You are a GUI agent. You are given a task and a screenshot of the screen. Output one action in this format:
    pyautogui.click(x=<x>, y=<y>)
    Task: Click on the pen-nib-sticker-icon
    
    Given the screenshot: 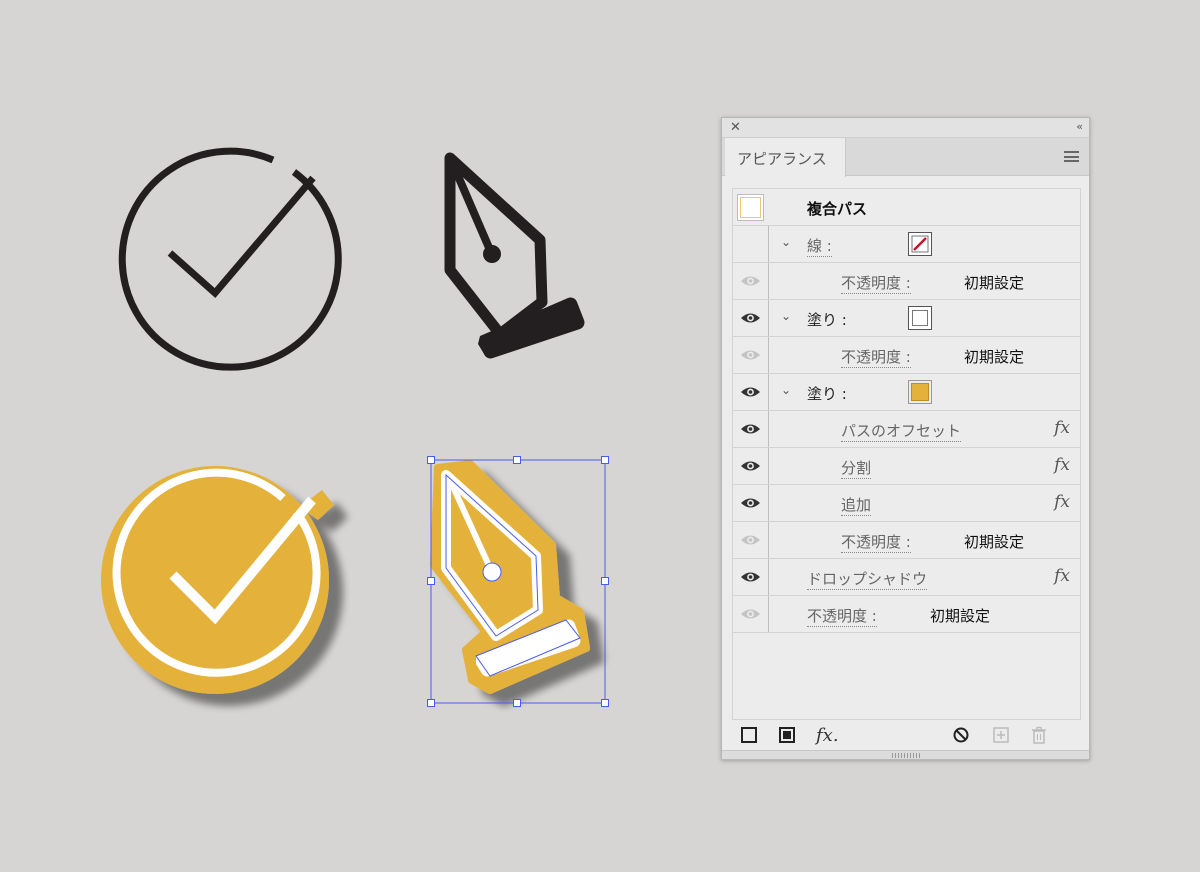 What is the action you would take?
    pyautogui.click(x=510, y=577)
    